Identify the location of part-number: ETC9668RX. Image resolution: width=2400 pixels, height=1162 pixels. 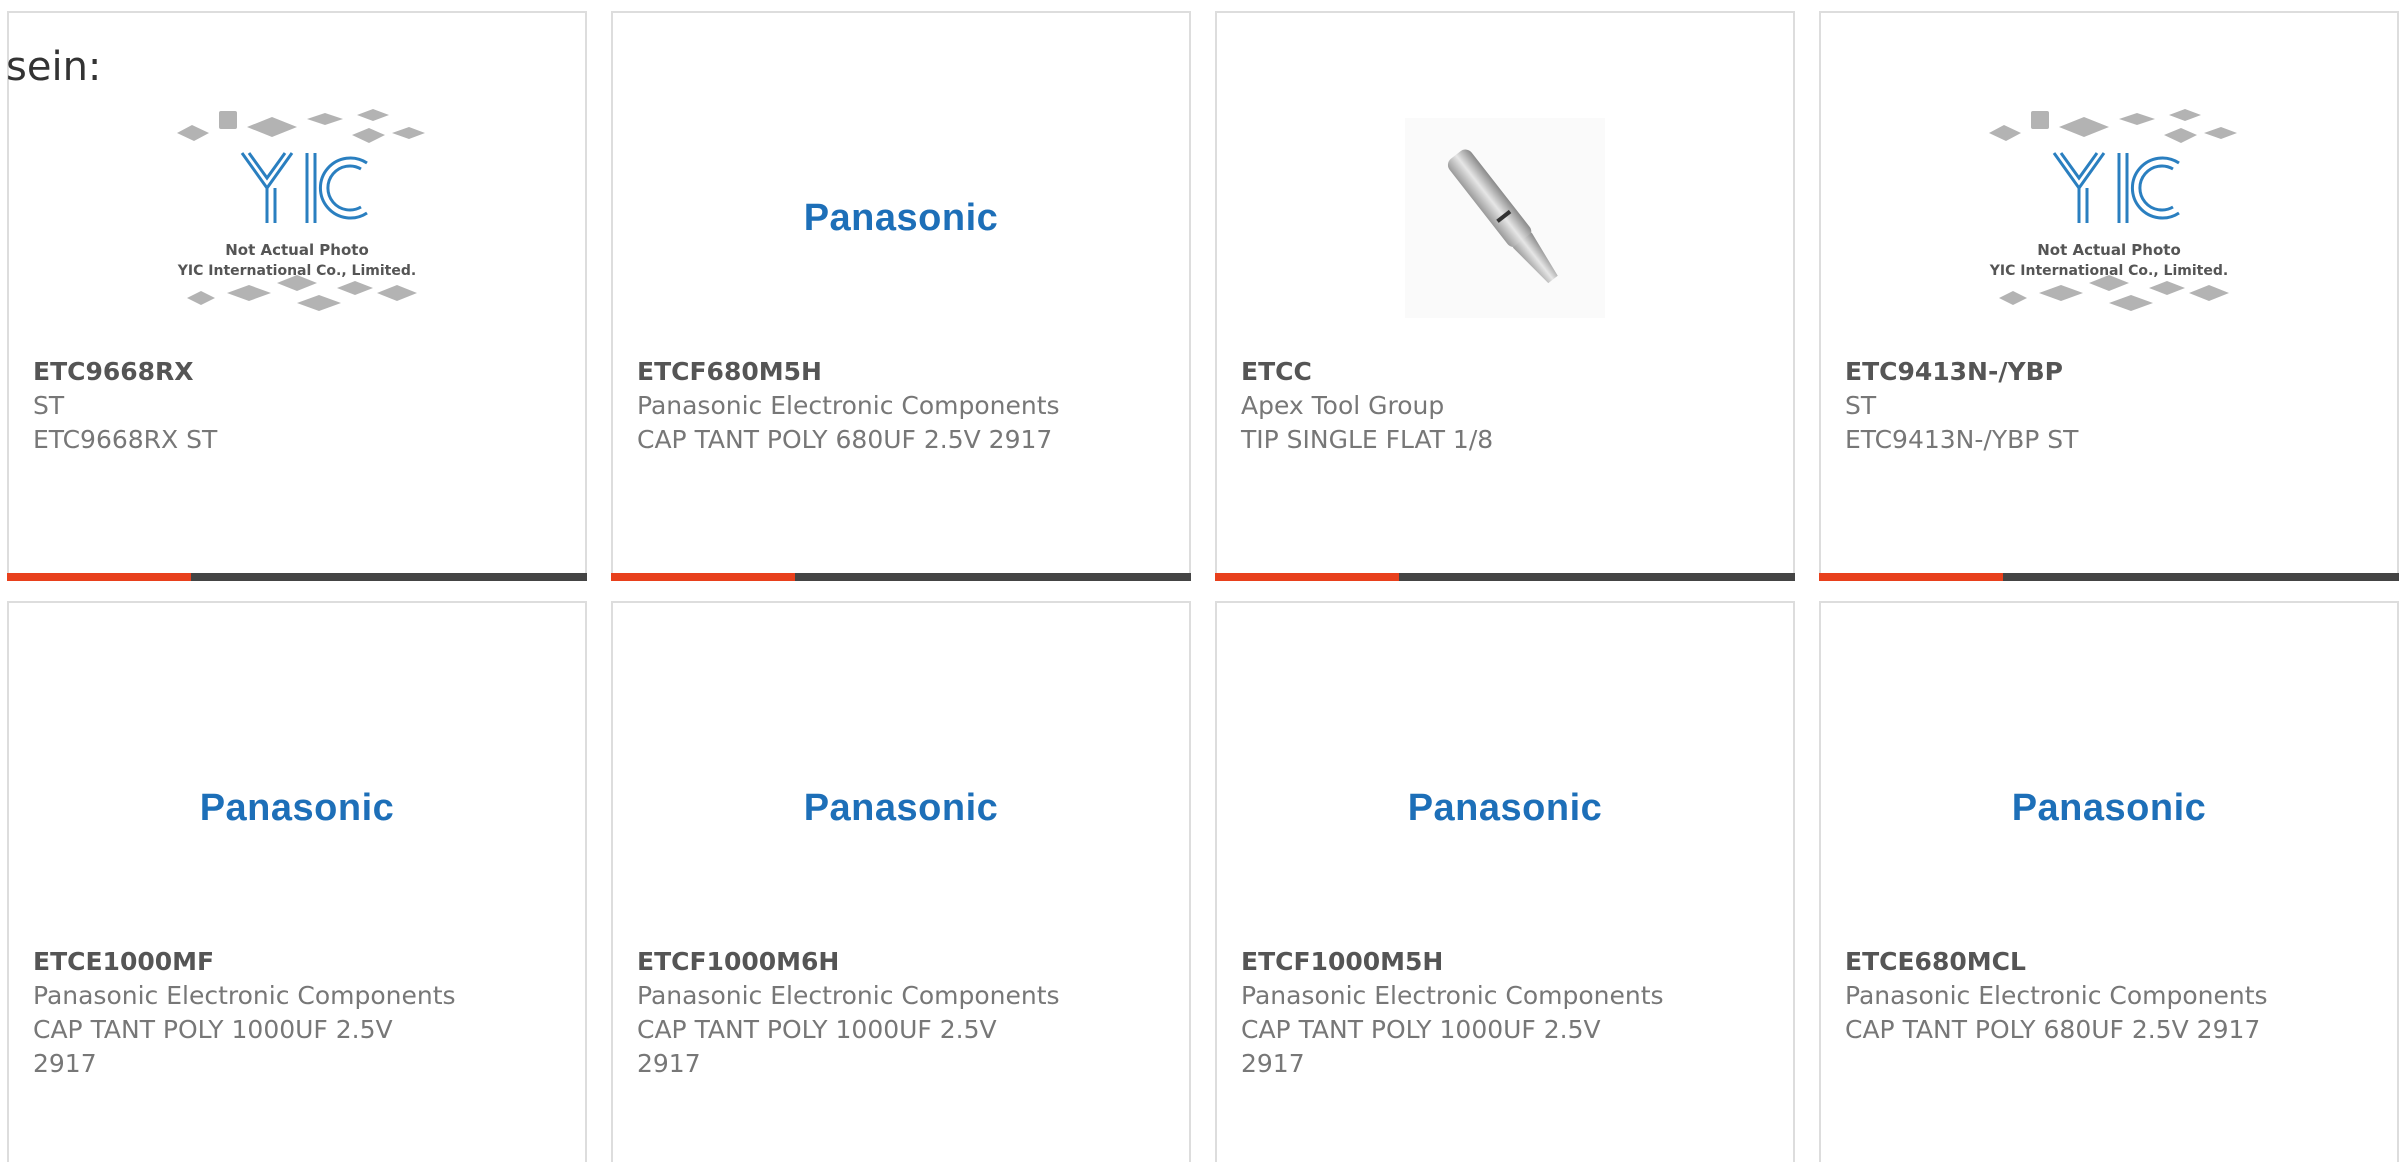
(293, 372).